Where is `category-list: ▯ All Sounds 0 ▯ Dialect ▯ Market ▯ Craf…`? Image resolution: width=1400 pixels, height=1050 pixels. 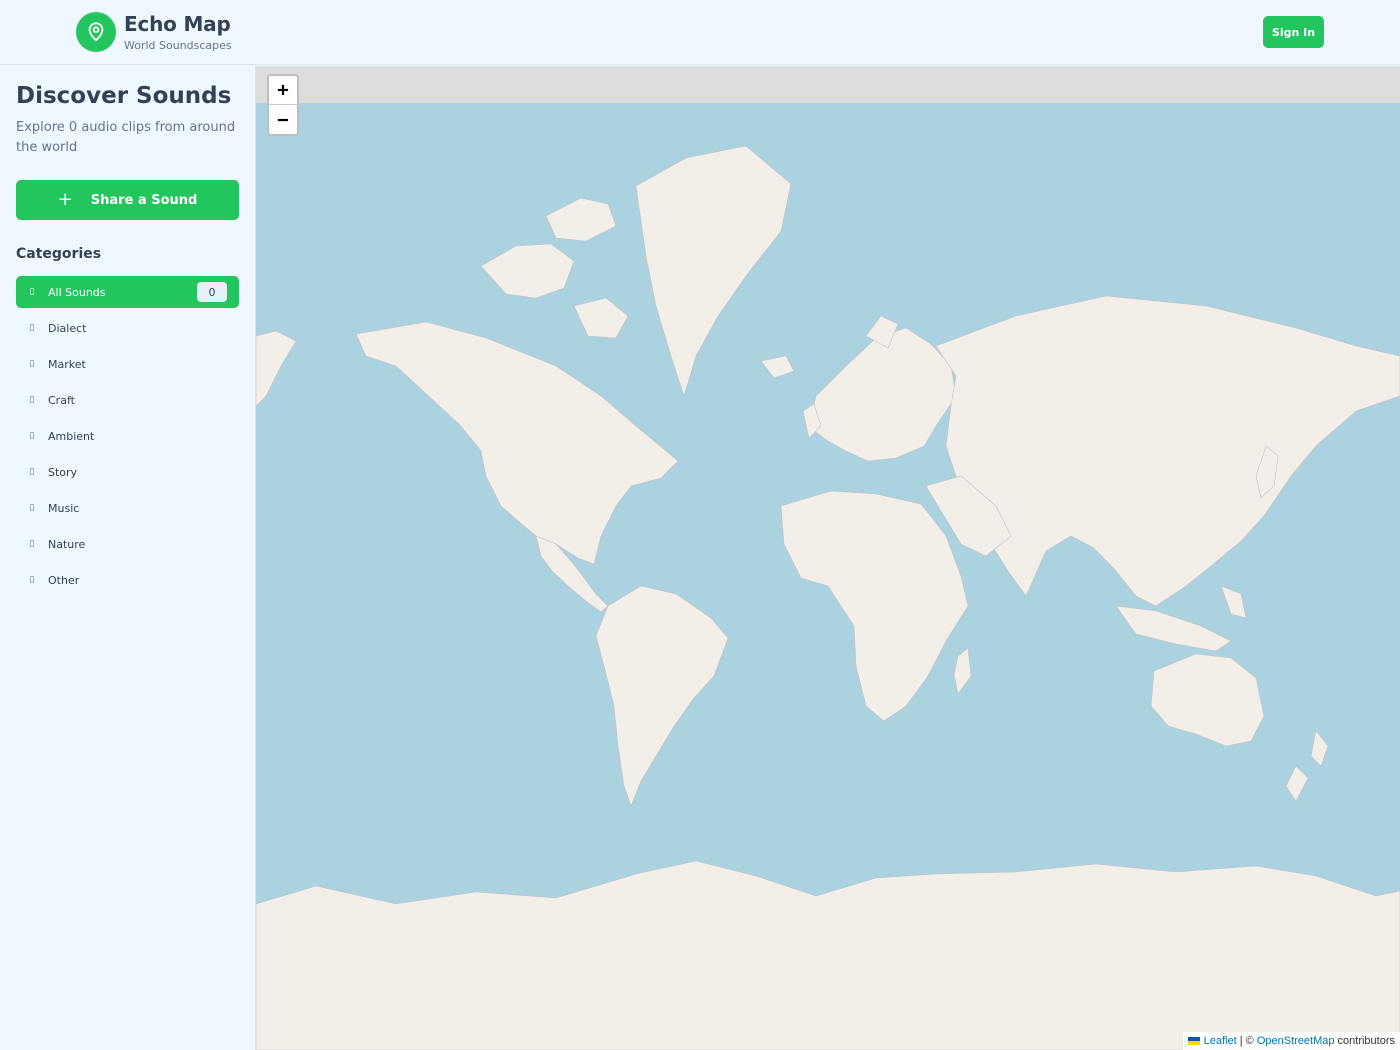 category-list: ▯ All Sounds 0 ▯ Dialect ▯ Market ▯ Craf… is located at coordinates (127, 438).